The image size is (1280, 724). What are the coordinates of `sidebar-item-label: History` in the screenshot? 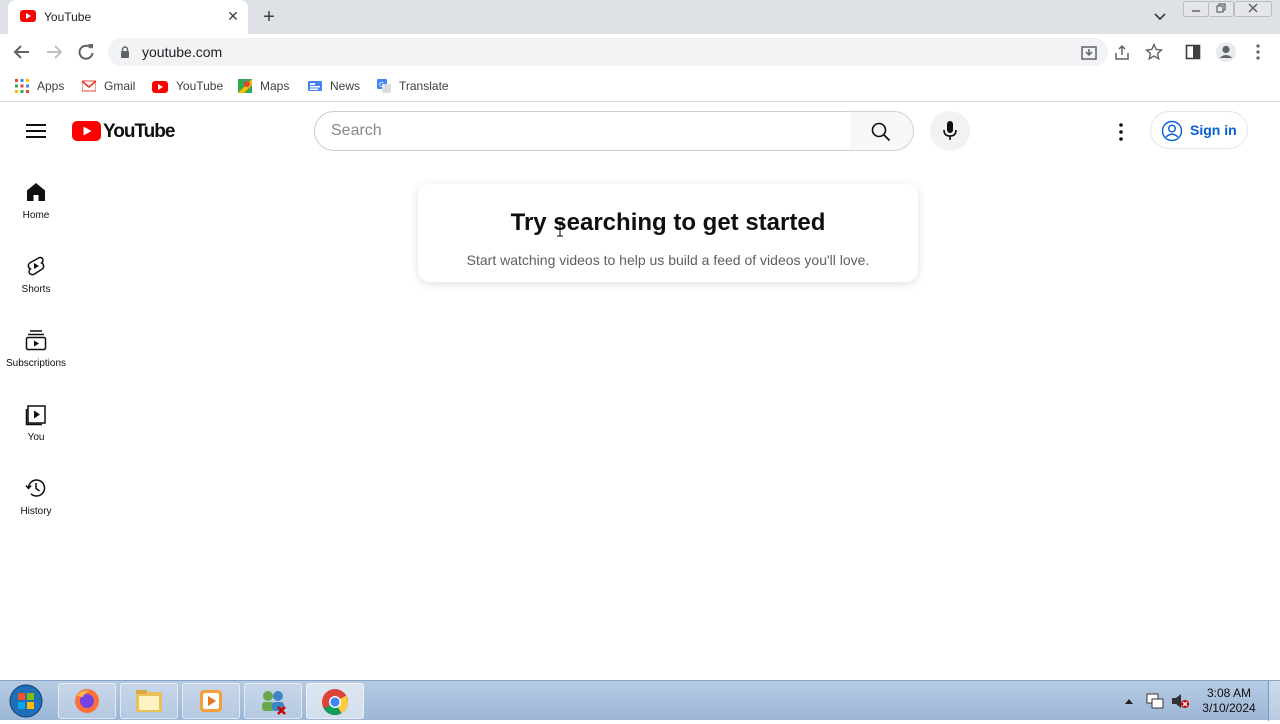 It's located at (36, 511).